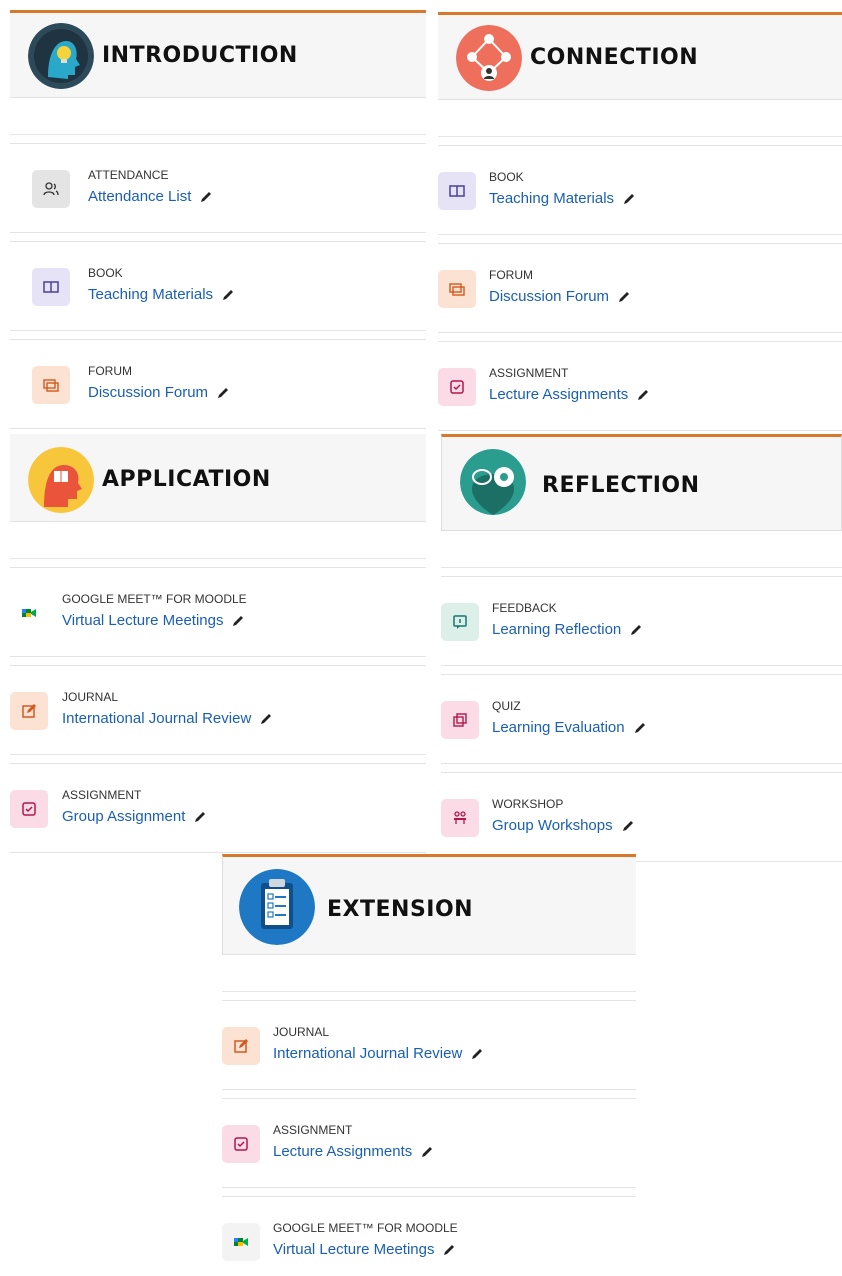  What do you see at coordinates (134, 816) in the screenshot?
I see `activity-link: Group Assignment` at bounding box center [134, 816].